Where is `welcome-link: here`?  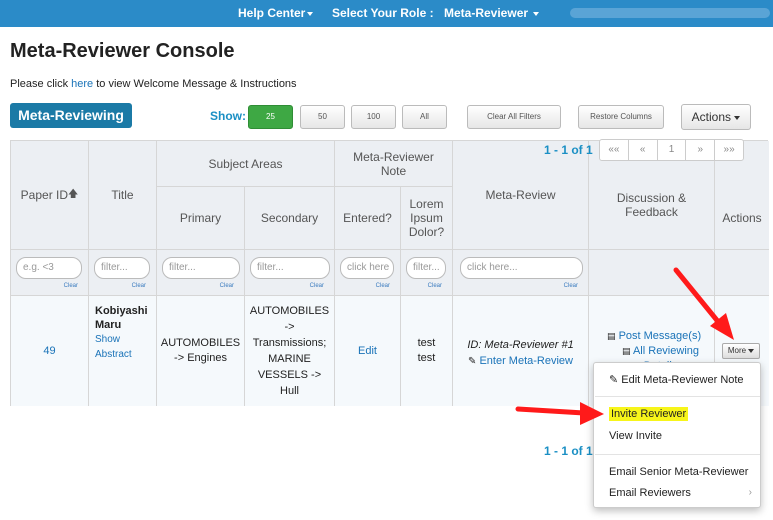
welcome-link: here is located at coordinates (82, 84).